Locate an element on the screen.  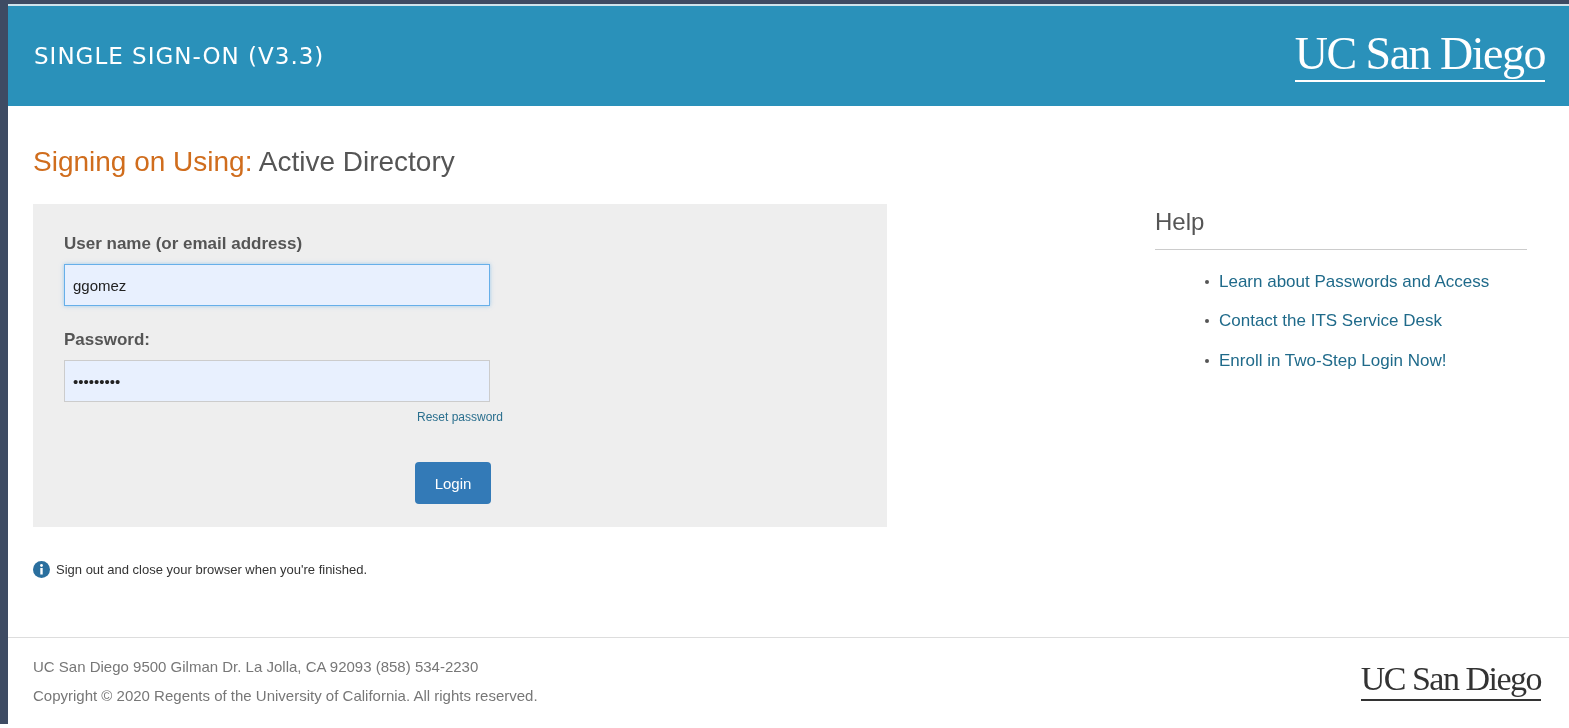
page-title: SINGLE SIGN-ON (V3.3) is located at coordinates (179, 56).